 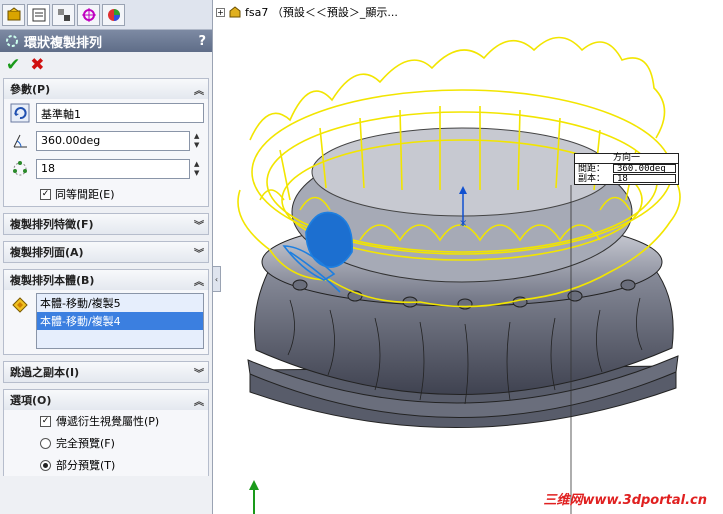 I want to click on features-to-pattern-title: 複製排列特徵(F), so click(x=52, y=224).